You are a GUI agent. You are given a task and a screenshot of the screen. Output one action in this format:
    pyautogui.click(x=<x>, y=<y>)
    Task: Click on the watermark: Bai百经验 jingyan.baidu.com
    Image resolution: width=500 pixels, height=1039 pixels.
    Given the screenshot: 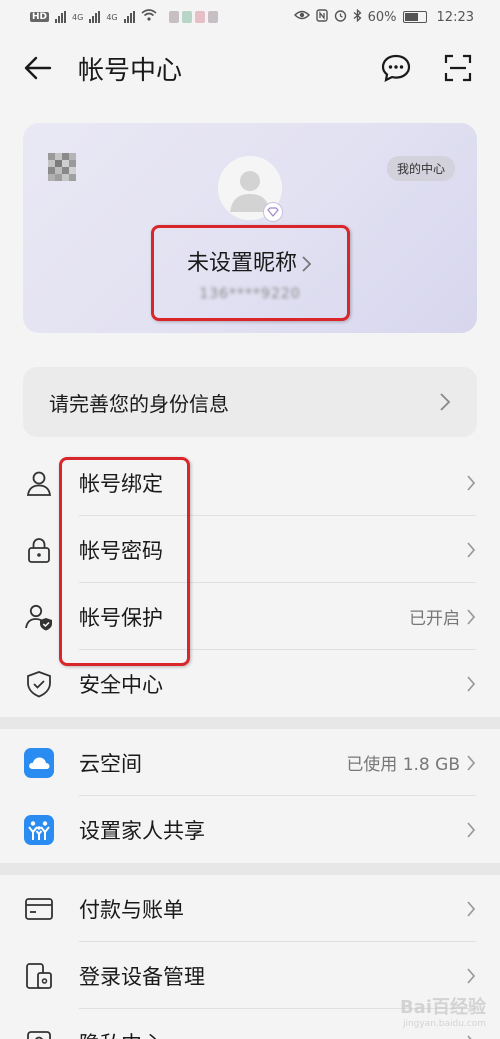 What is the action you would take?
    pyautogui.click(x=443, y=1011)
    